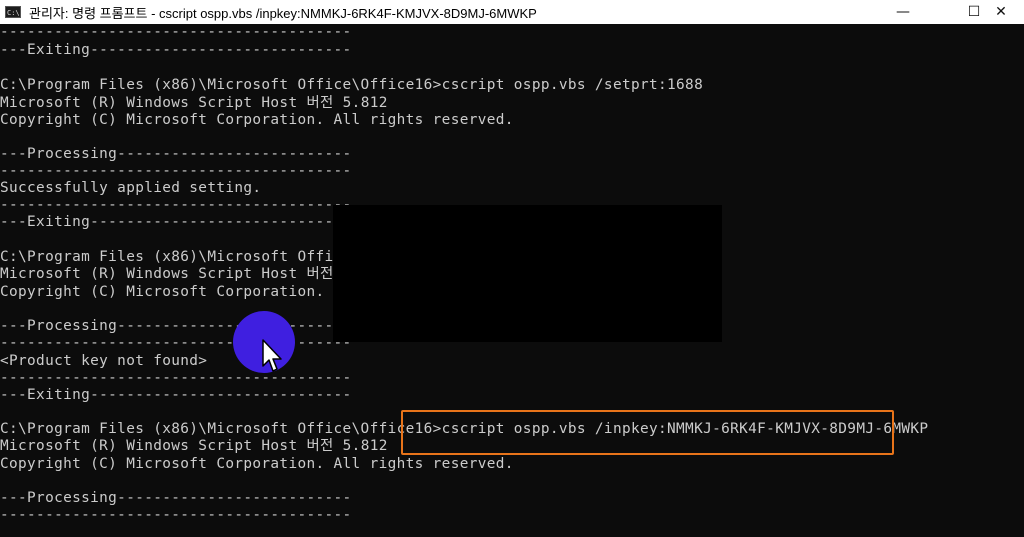  I want to click on console-line: Copyright (C) Microsoft Corporation. Al, so click(176, 292).